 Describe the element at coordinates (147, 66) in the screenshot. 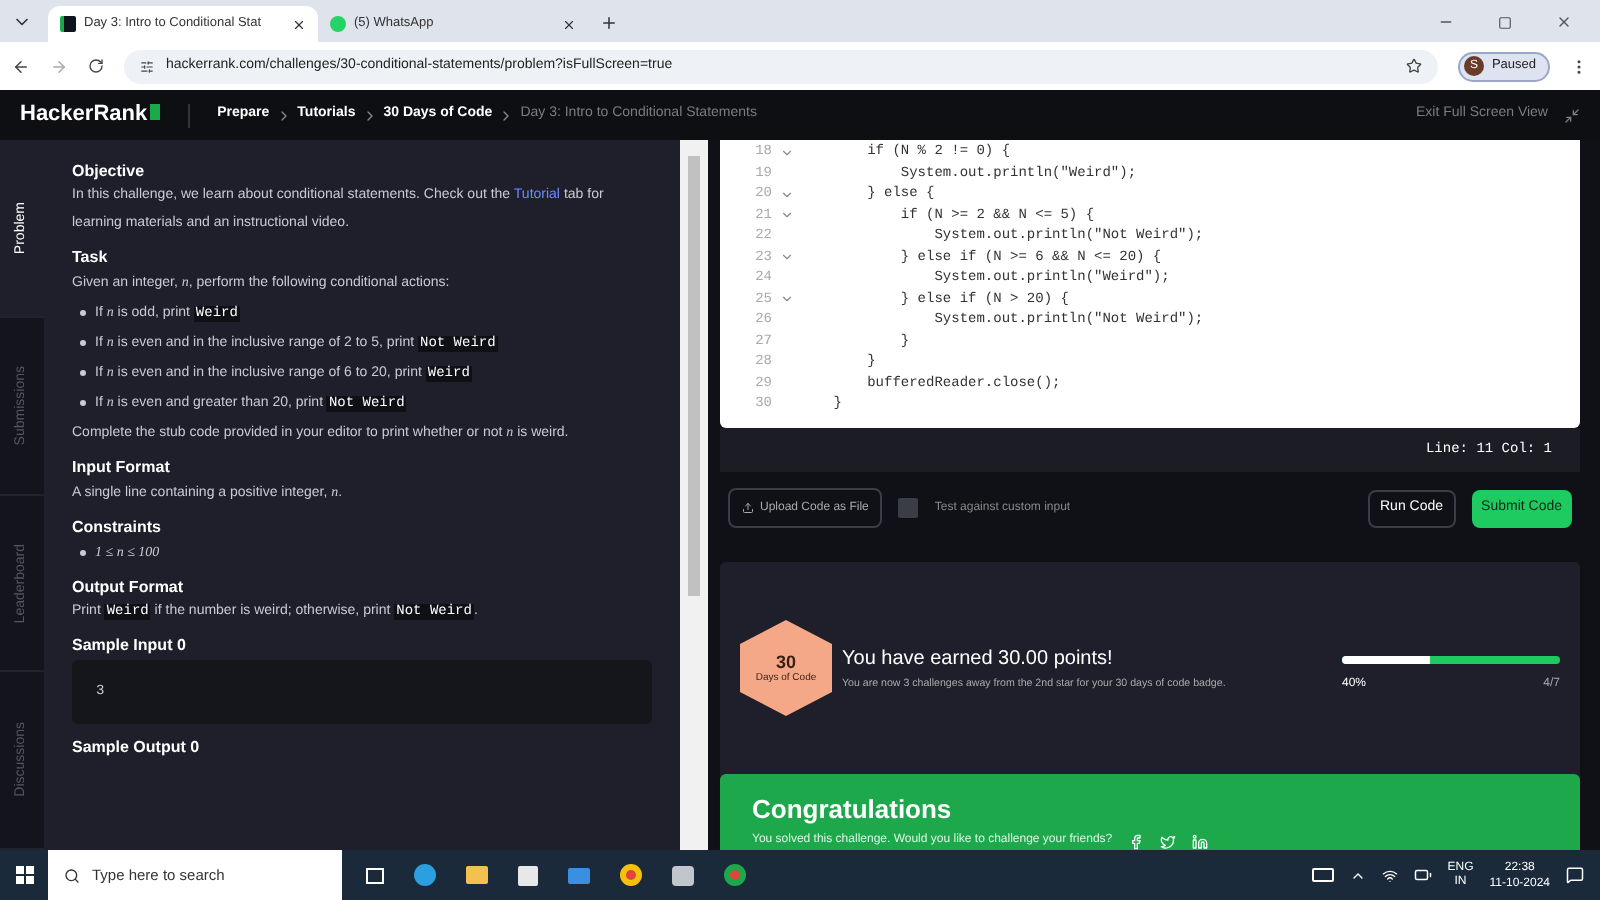

I see `site-info-icon` at that location.